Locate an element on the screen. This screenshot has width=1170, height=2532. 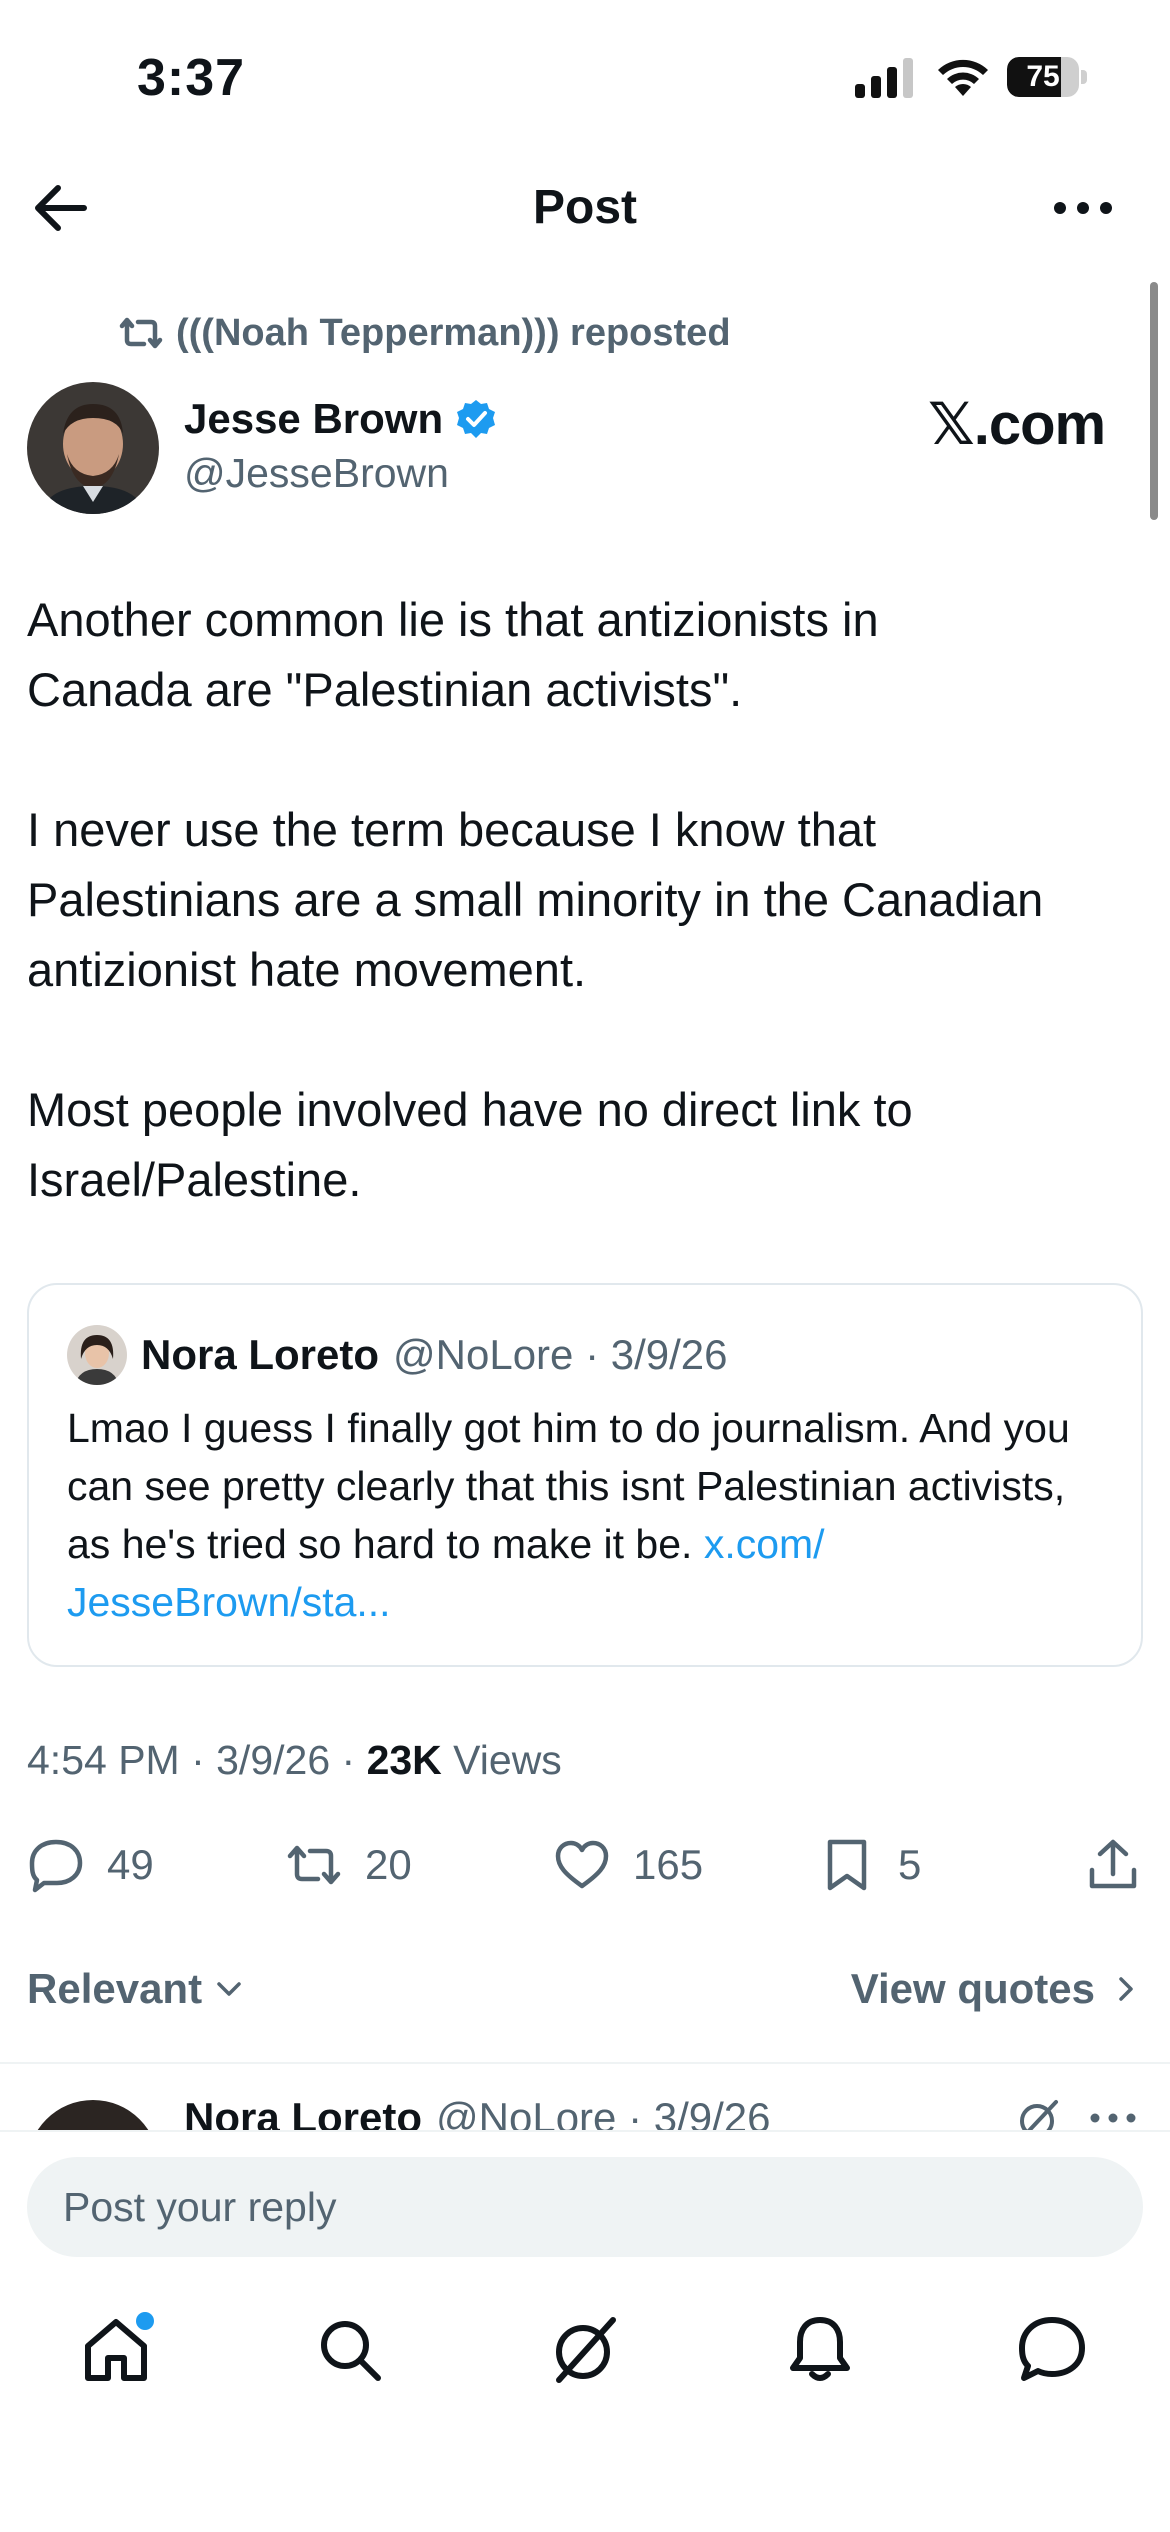
bottom-tab-bar is located at coordinates (585, 2355).